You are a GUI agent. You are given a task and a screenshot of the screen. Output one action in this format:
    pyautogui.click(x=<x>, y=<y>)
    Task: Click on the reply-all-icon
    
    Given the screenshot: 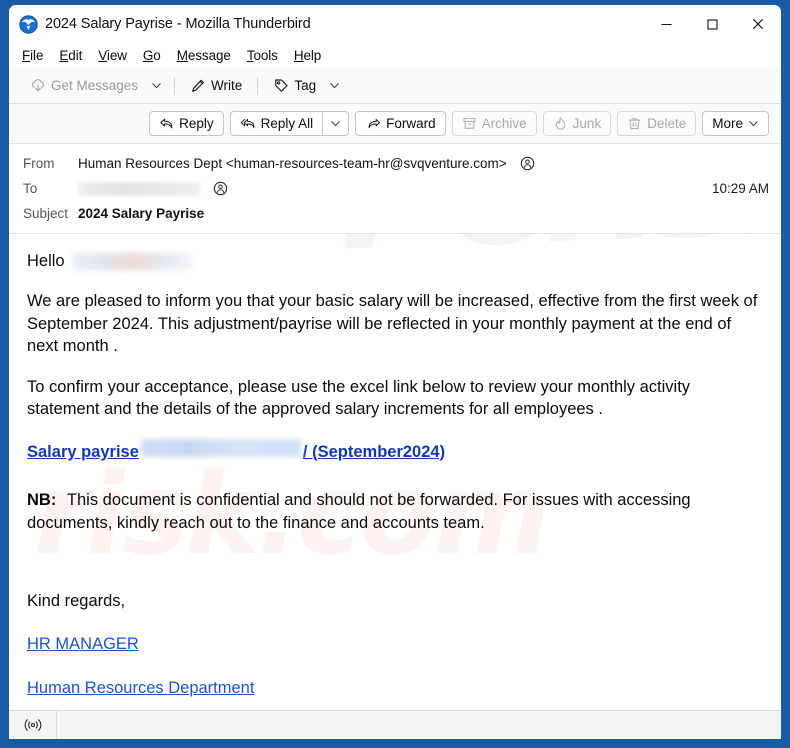 What is the action you would take?
    pyautogui.click(x=247, y=123)
    